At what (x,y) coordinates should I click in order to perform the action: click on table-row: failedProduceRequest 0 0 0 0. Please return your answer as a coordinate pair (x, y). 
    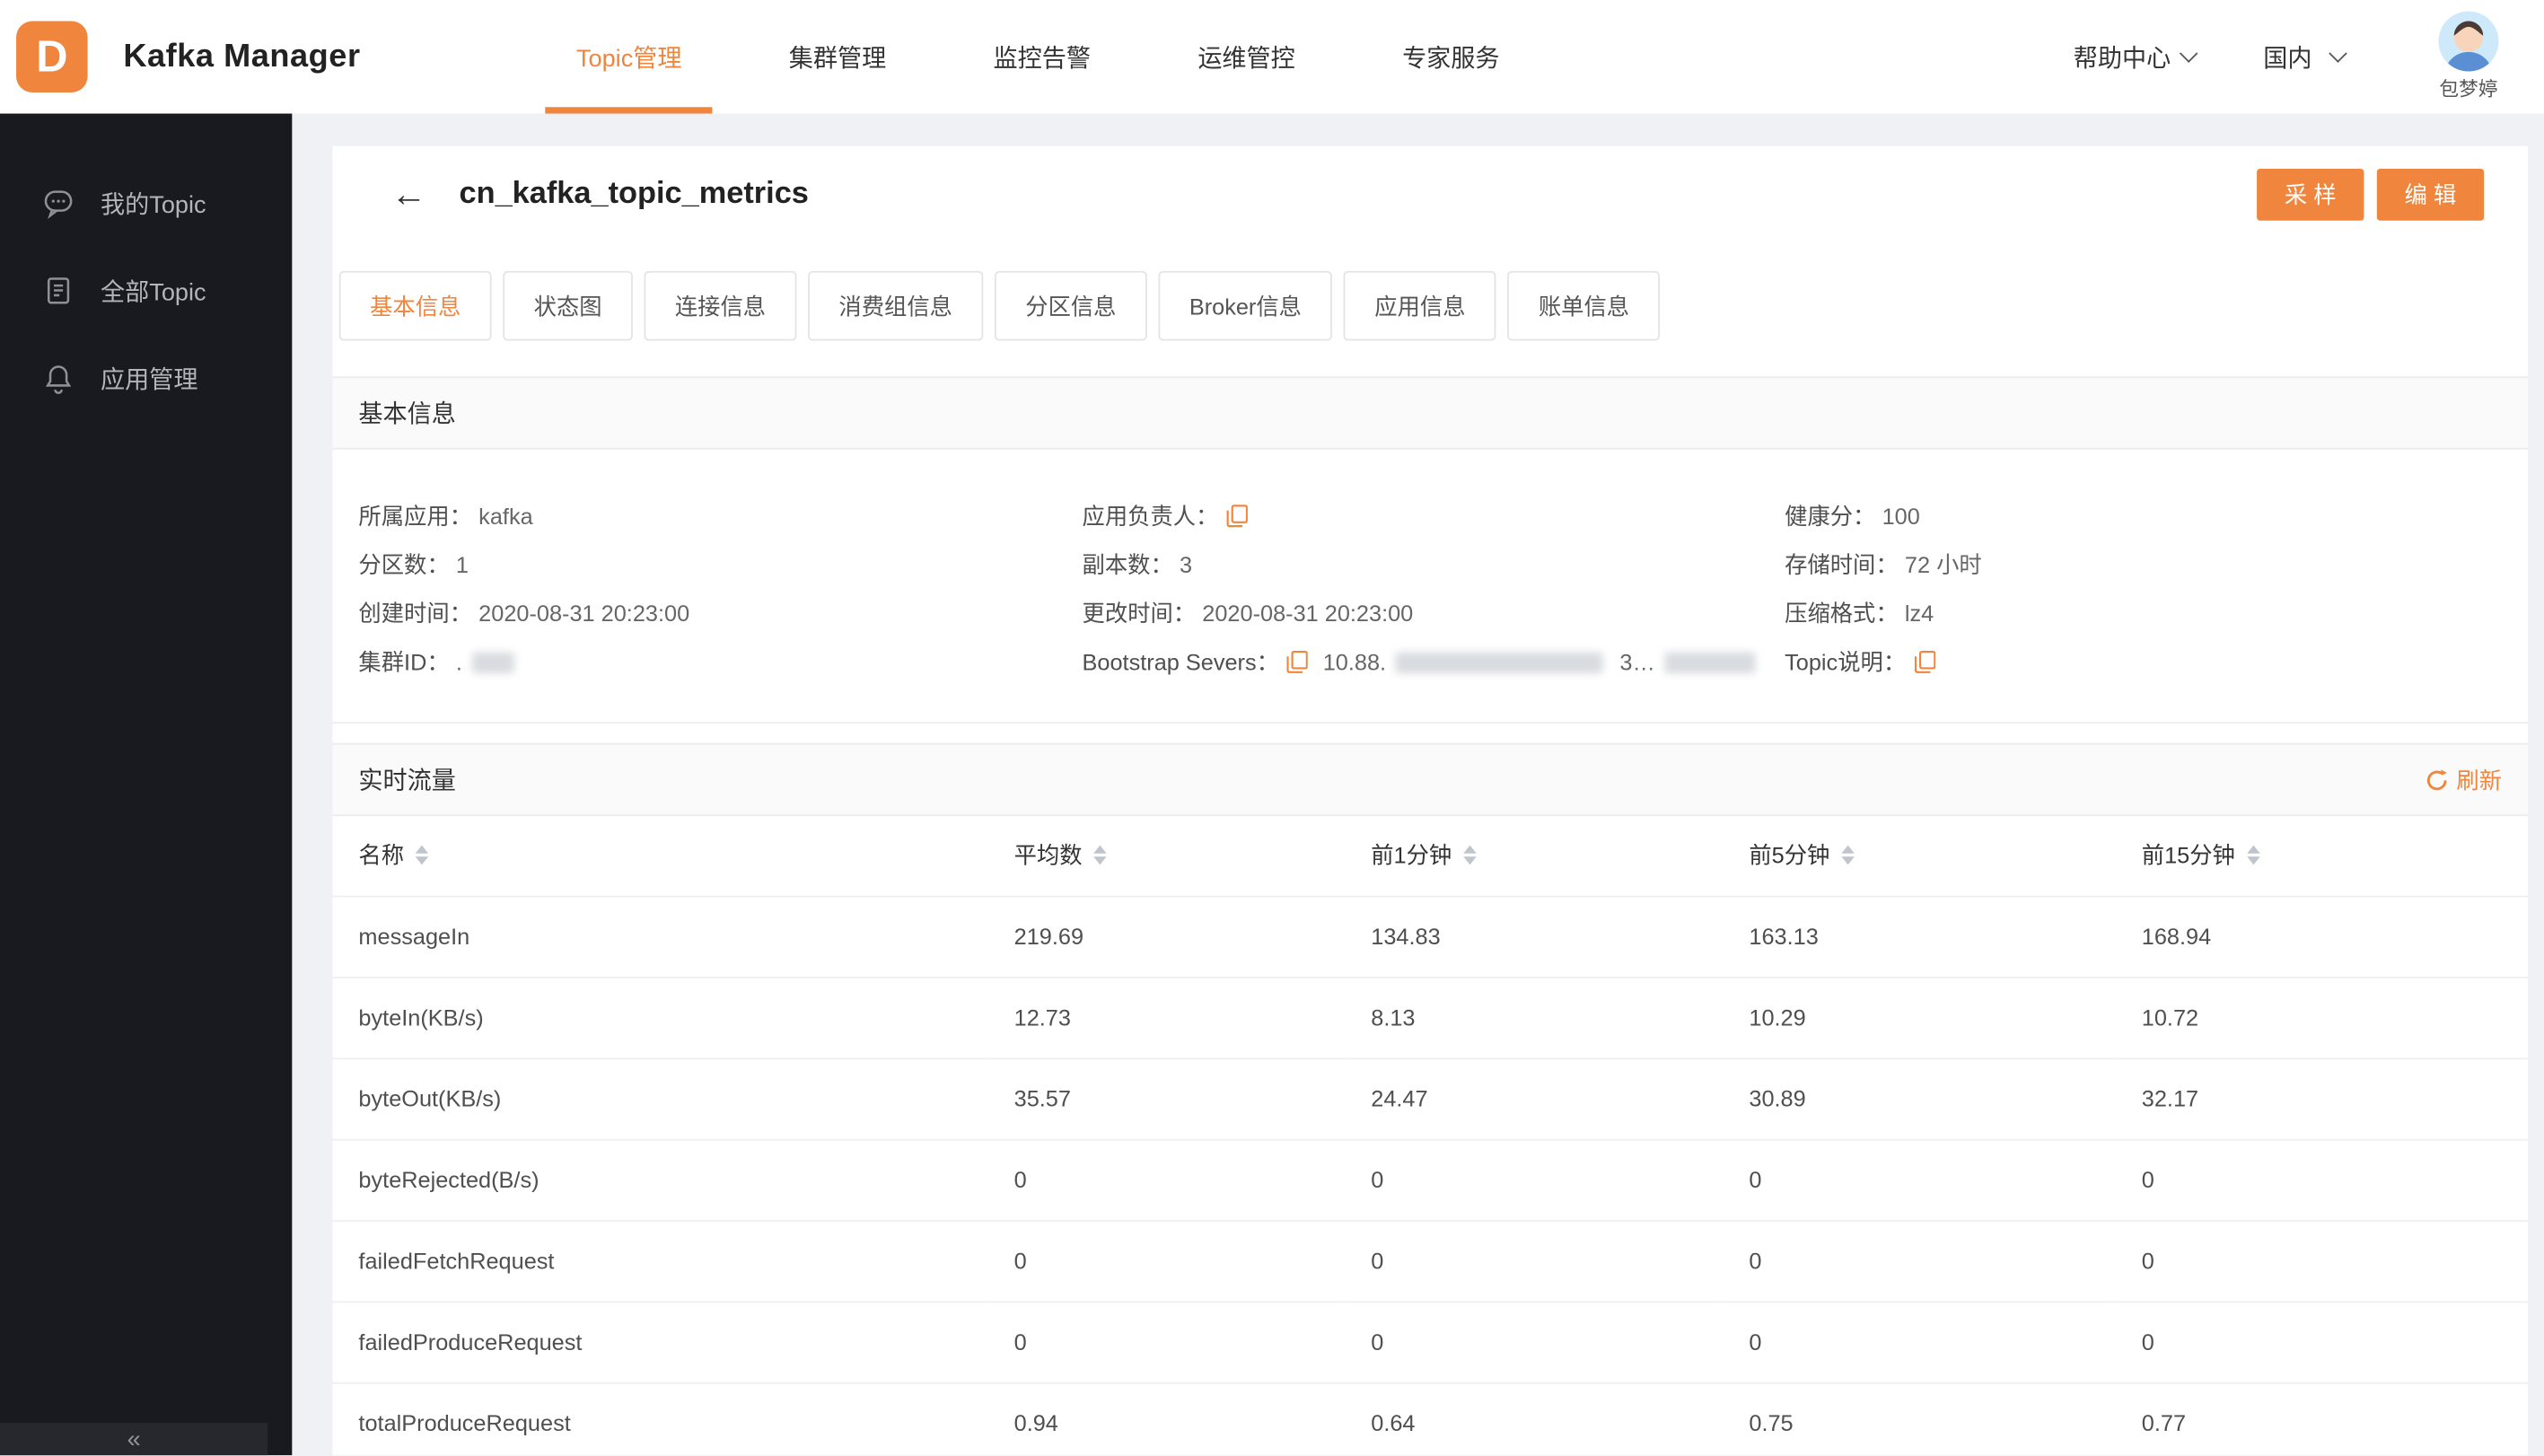
    Looking at the image, I should click on (1430, 1342).